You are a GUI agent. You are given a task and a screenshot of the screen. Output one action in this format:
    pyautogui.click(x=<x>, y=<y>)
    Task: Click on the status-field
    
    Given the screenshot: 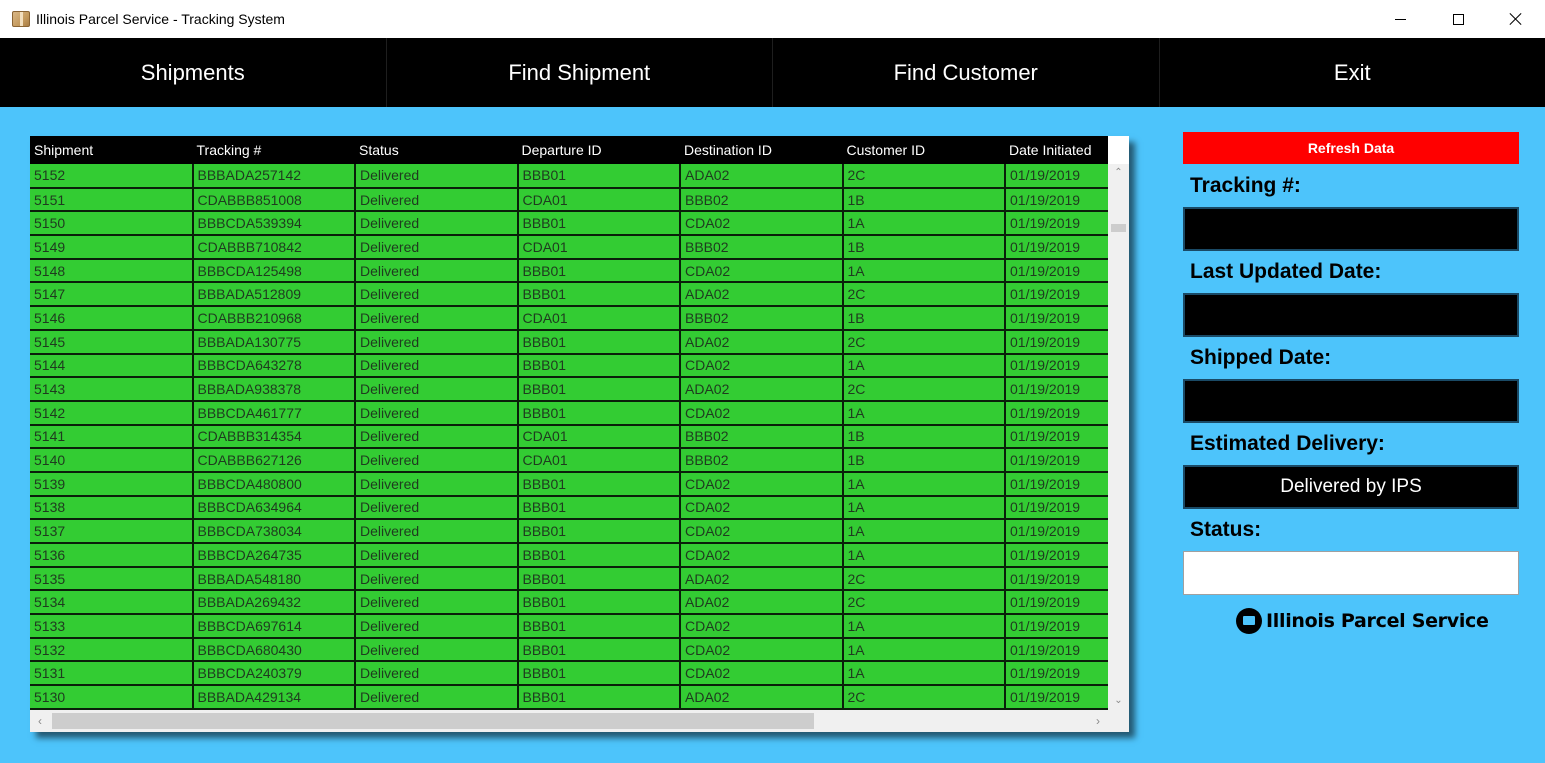 What is the action you would take?
    pyautogui.click(x=1351, y=573)
    